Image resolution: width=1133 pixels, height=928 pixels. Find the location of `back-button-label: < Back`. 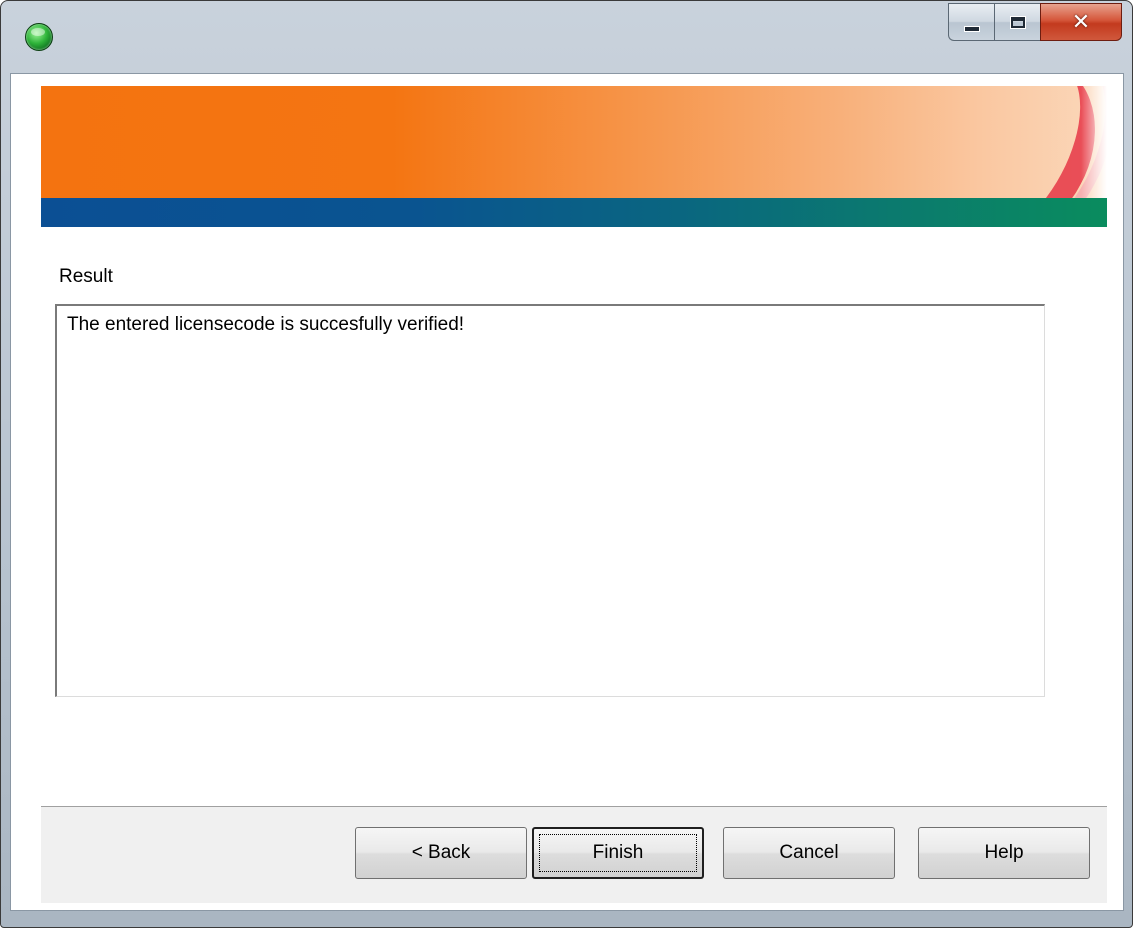

back-button-label: < Back is located at coordinates (441, 852).